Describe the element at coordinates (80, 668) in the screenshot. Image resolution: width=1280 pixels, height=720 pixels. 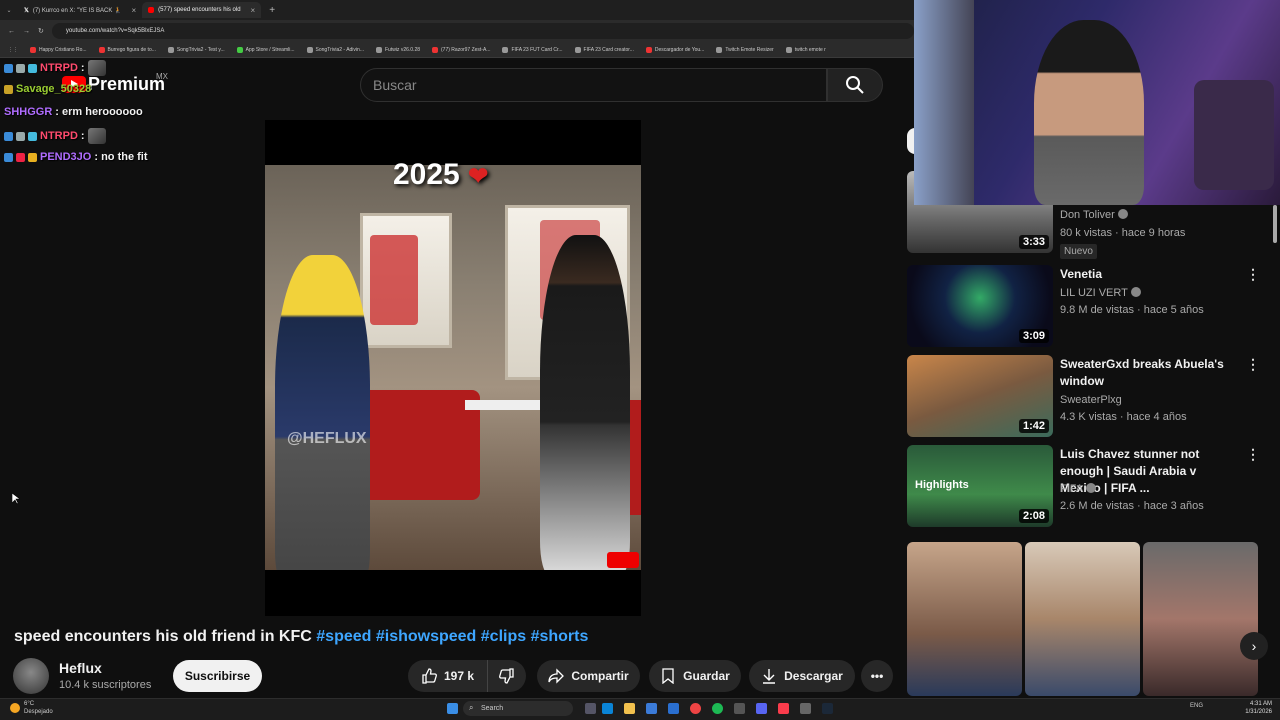
I see `channel-name: Heflux` at that location.